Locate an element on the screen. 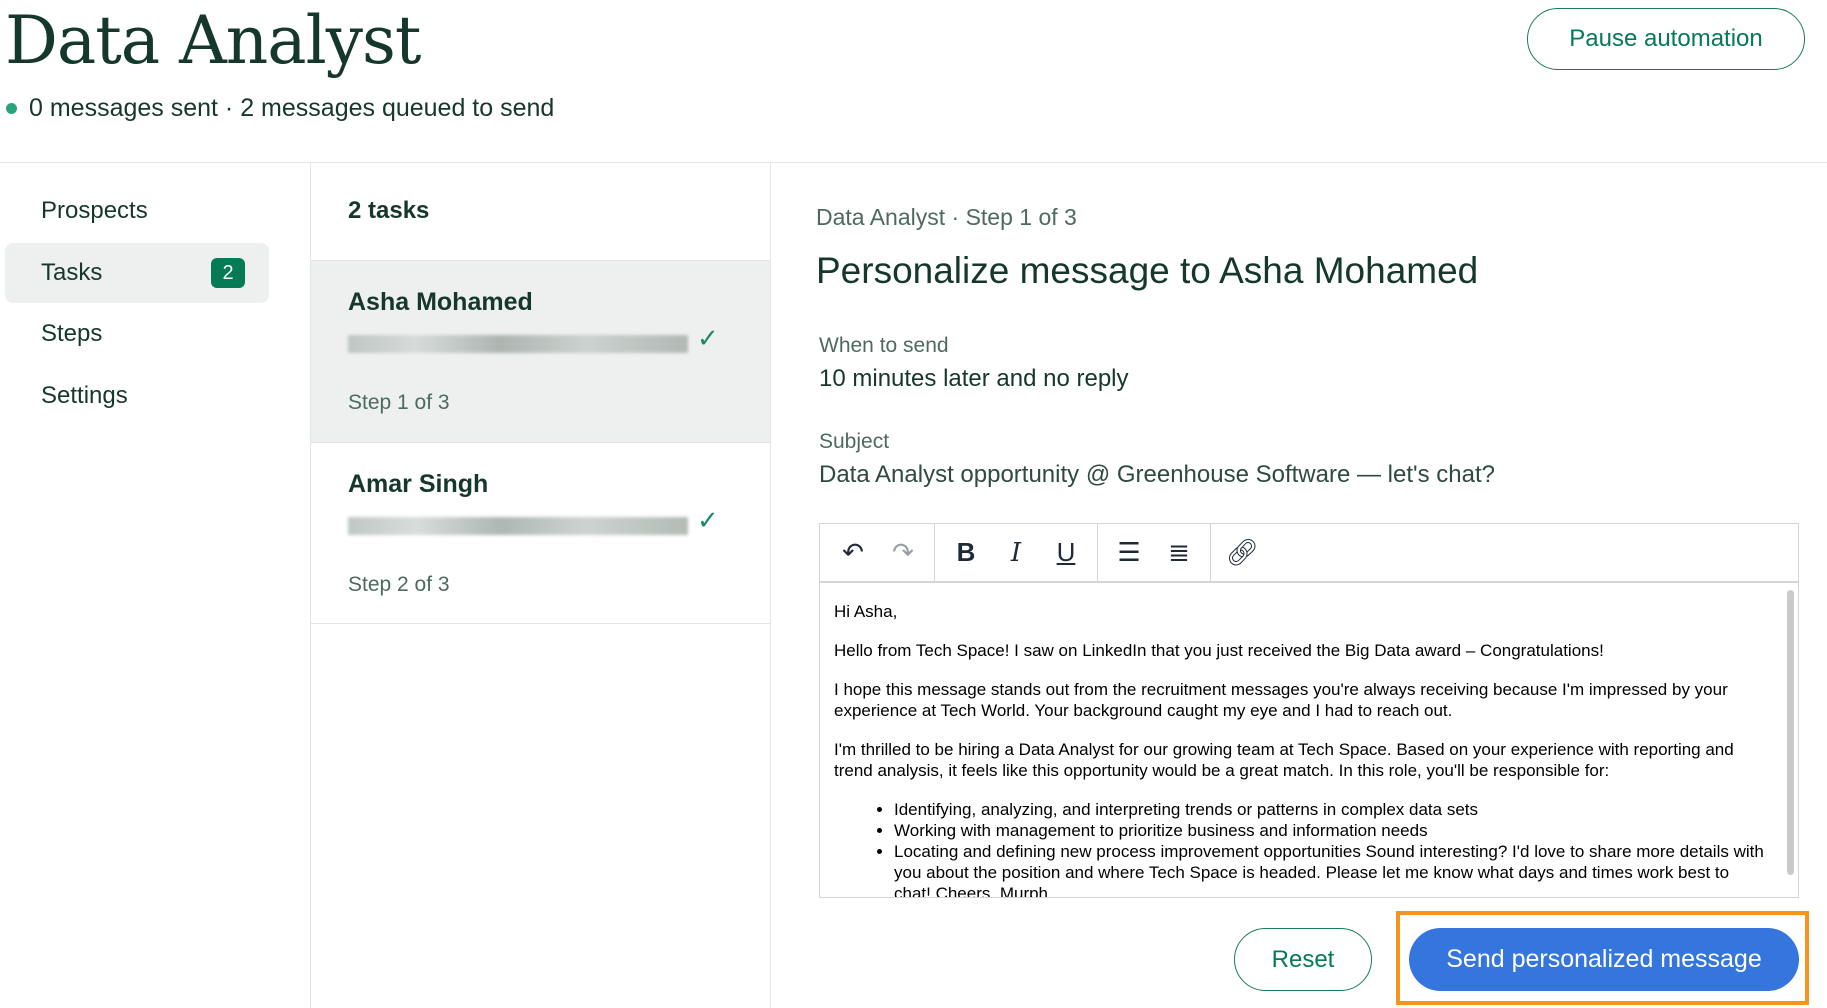 The width and height of the screenshot is (1827, 1008). pause-automation-button: Pause automation is located at coordinates (1666, 39).